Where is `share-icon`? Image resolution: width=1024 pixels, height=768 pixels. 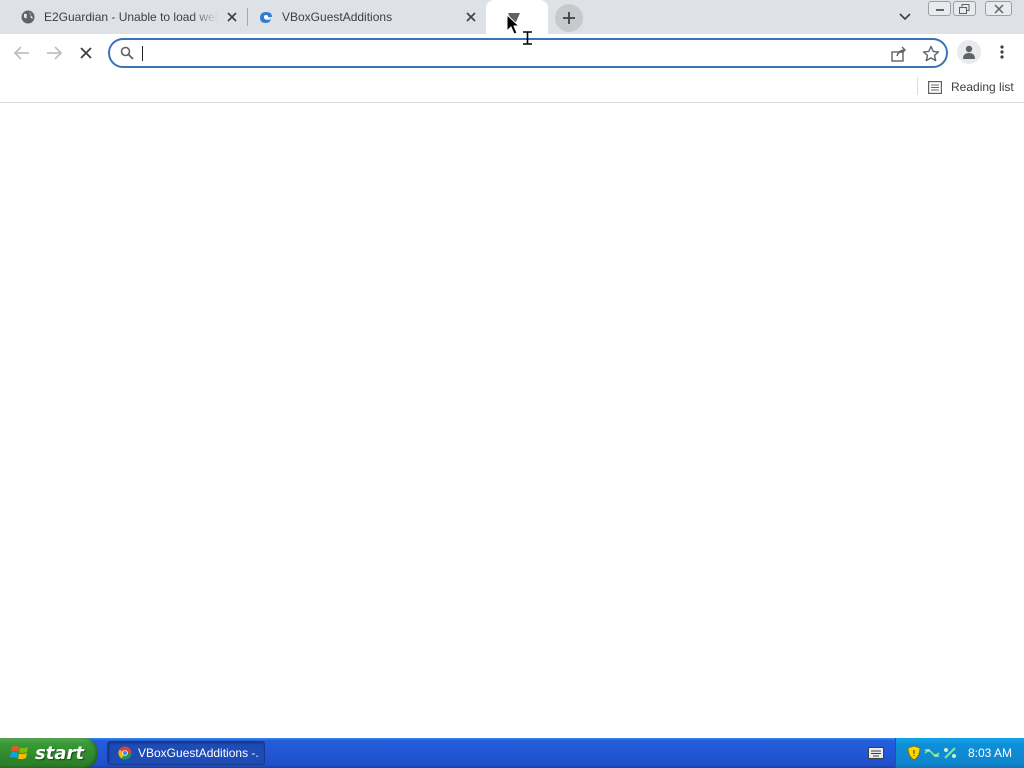
share-icon is located at coordinates (899, 54).